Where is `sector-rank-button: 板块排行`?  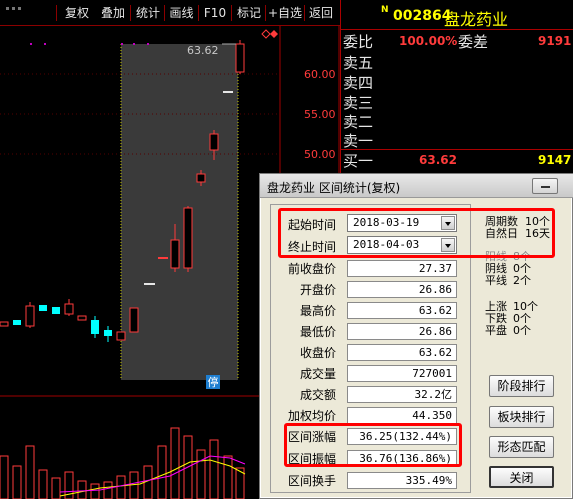 sector-rank-button: 板块排行 is located at coordinates (521, 417).